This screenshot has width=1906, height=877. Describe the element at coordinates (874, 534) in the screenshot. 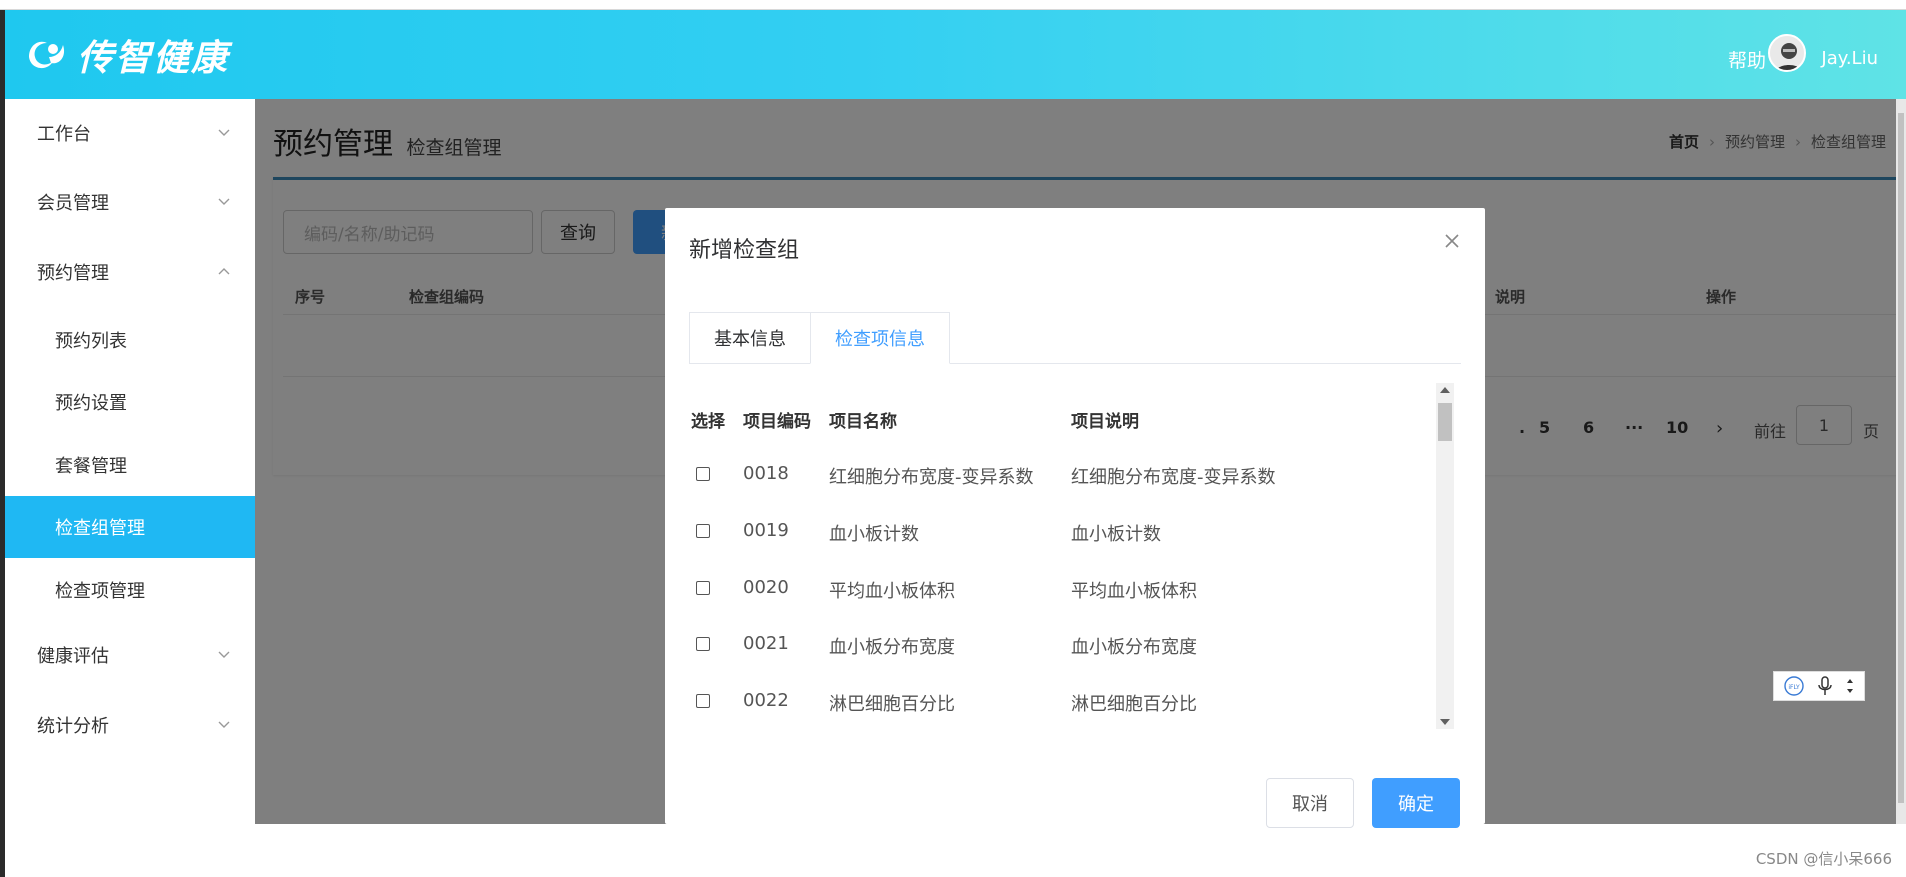

I see `row-name: 血小板计数` at that location.